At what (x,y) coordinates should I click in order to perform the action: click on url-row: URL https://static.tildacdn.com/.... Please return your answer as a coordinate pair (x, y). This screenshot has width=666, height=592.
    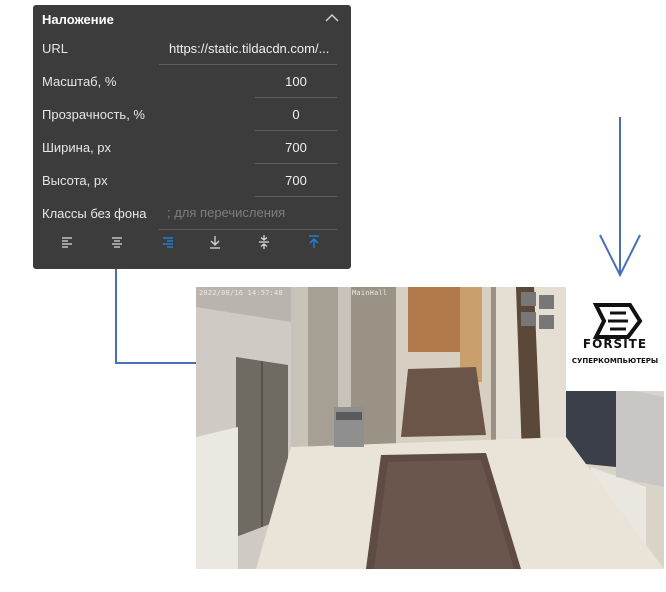
    Looking at the image, I should click on (192, 48).